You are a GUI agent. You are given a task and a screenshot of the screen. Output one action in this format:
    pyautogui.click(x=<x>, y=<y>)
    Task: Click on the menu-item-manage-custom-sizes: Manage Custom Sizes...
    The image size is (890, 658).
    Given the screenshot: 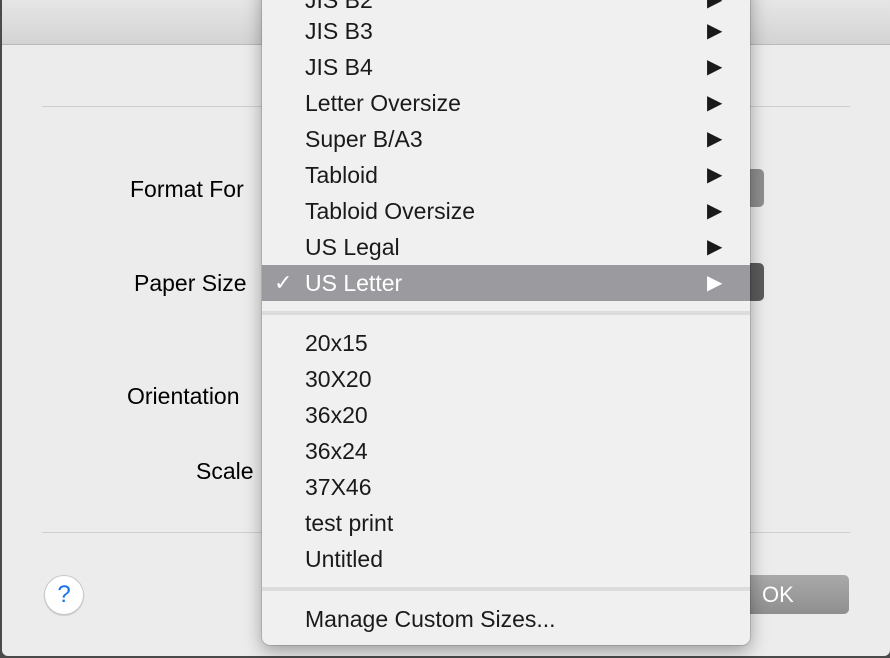 What is the action you would take?
    pyautogui.click(x=506, y=619)
    